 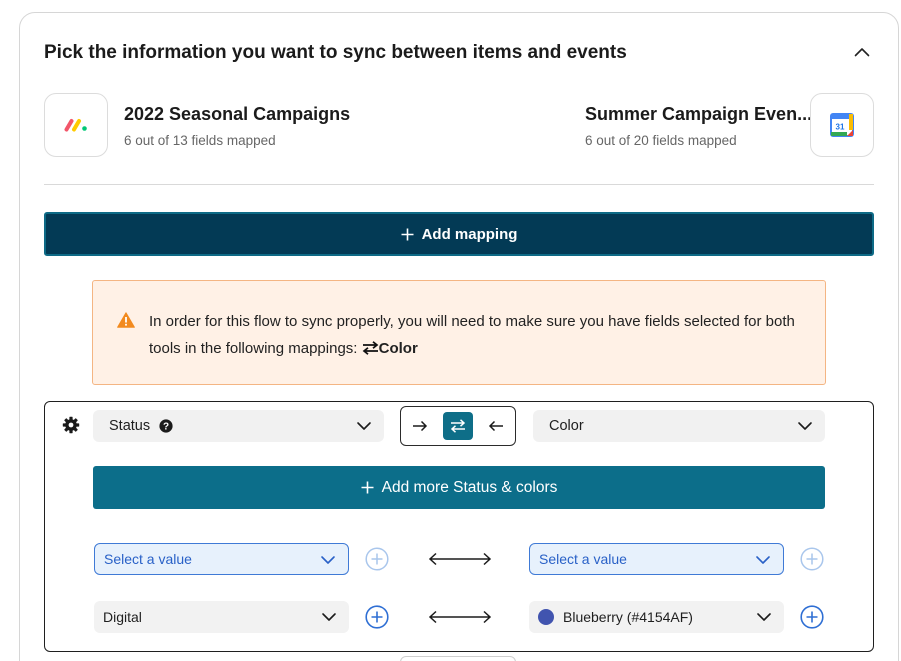 I want to click on right-field-value: Color, so click(x=566, y=426).